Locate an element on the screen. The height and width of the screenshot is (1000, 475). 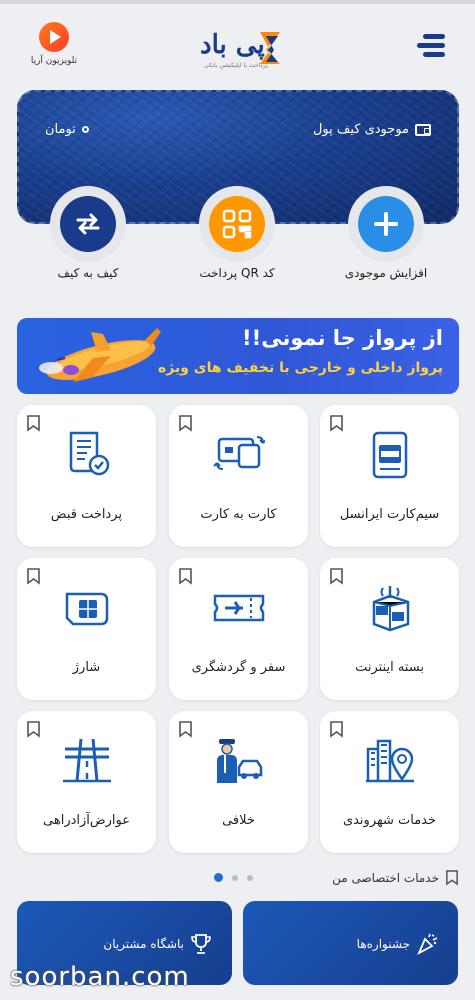
wallet-balance: تومان is located at coordinates (67, 129).